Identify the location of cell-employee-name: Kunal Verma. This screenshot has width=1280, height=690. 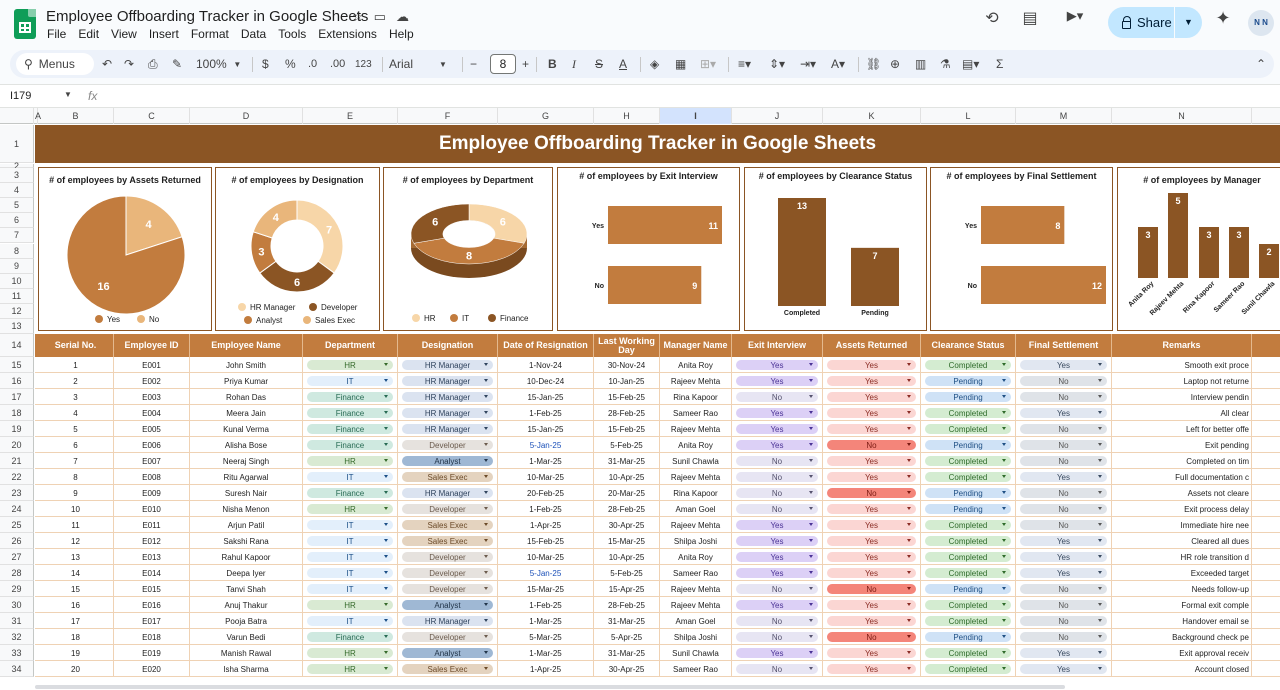
(246, 429).